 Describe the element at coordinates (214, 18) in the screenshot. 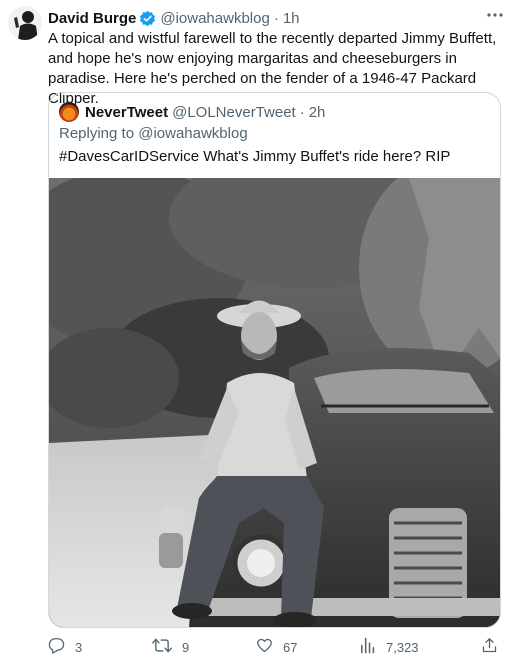

I see `author-handle: @iowahawkblog` at that location.